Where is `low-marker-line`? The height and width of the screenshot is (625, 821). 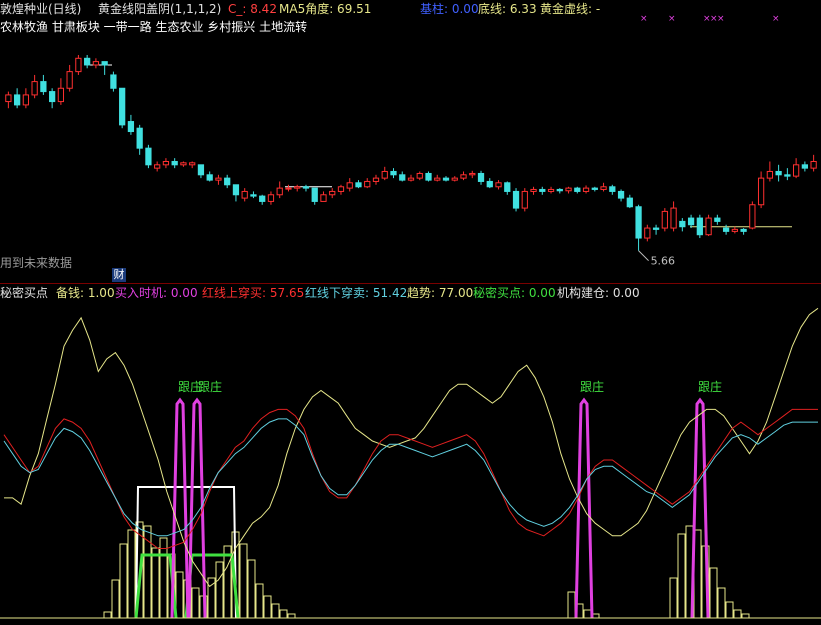 low-marker-line is located at coordinates (643, 256).